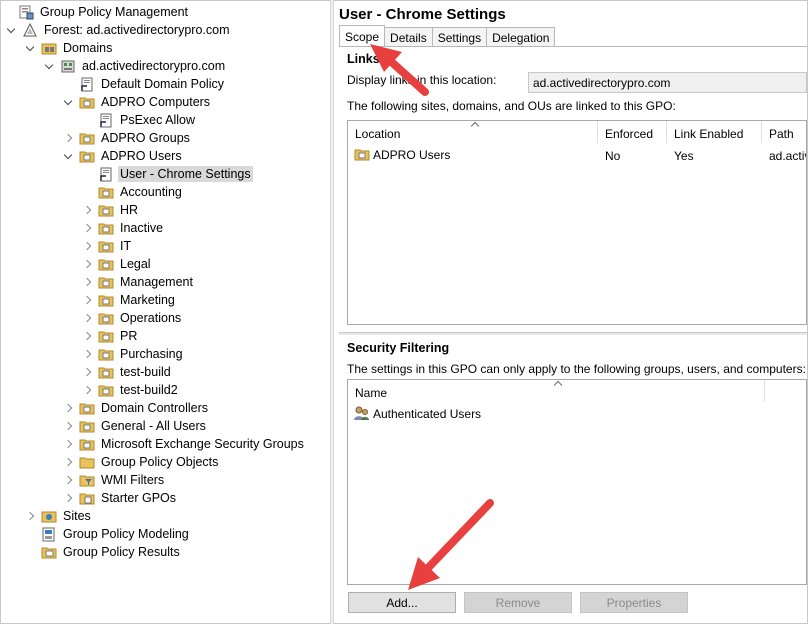 This screenshot has height=624, width=808. Describe the element at coordinates (134, 354) in the screenshot. I see `tree-node-ou: Purchasing` at that location.